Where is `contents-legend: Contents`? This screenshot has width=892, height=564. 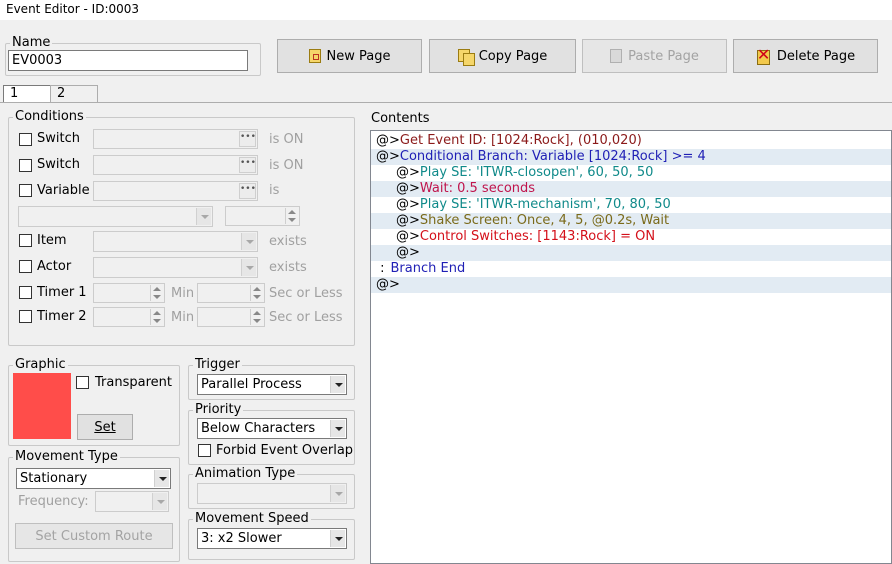
contents-legend: Contents is located at coordinates (400, 118).